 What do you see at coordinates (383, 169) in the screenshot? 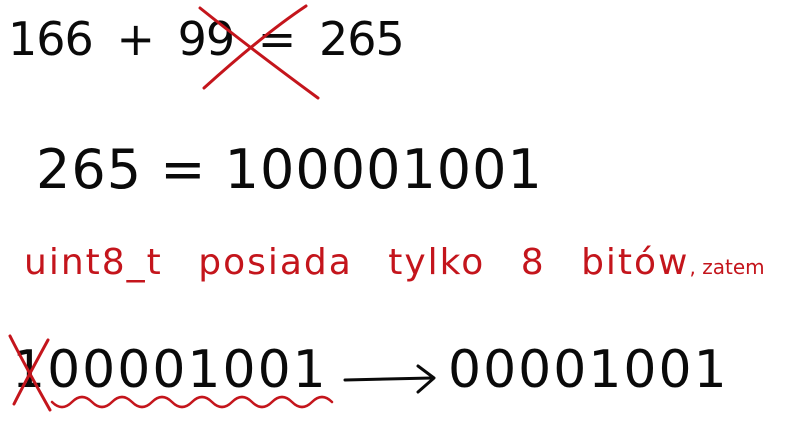
I see `binary-value: 100001001` at bounding box center [383, 169].